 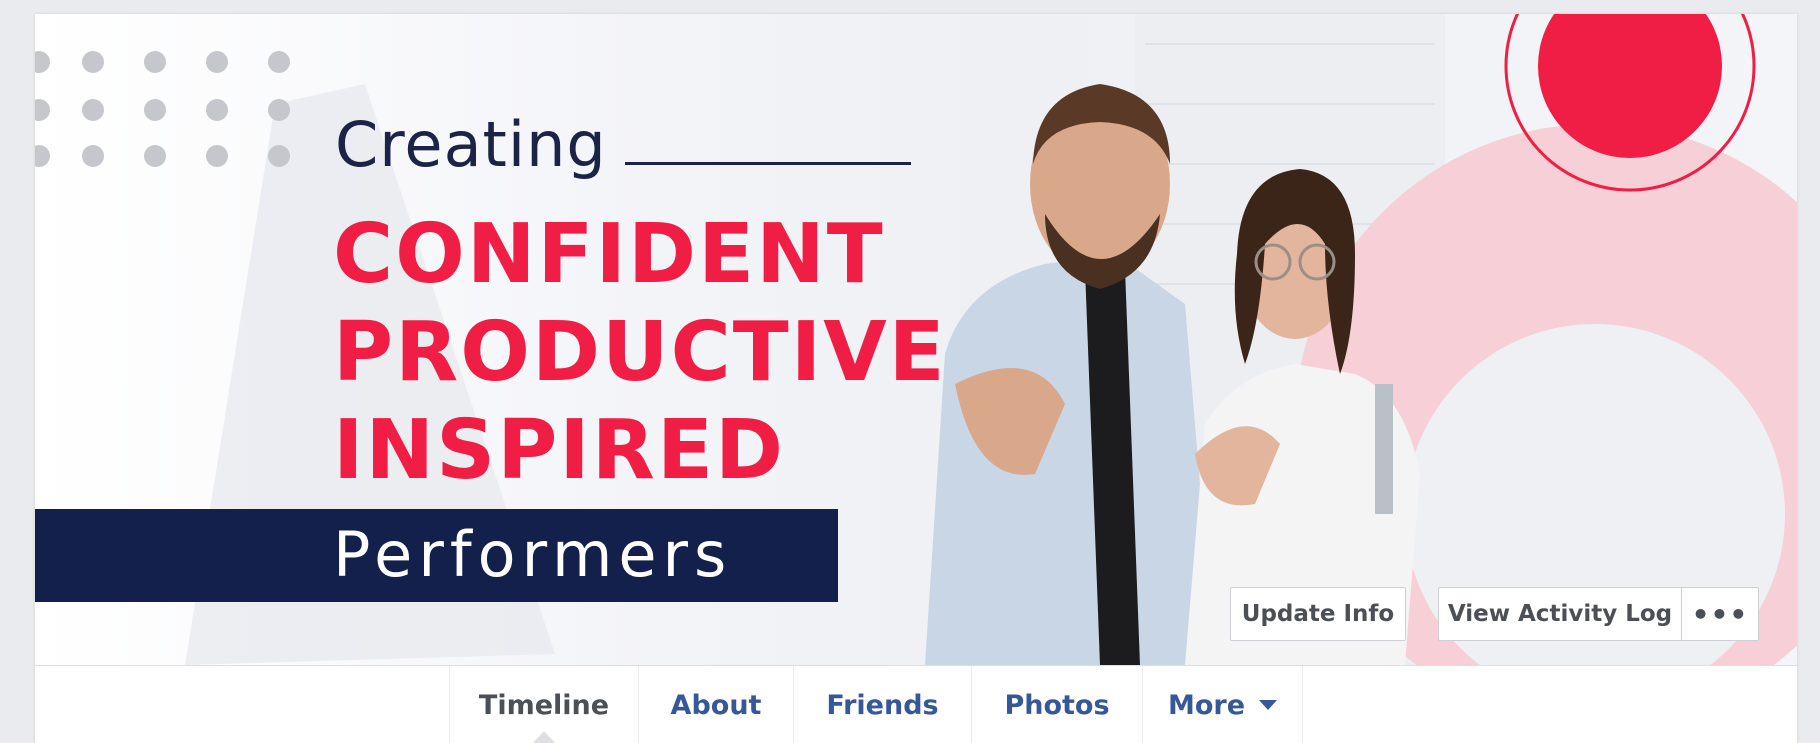 I want to click on cover-text-creating: Creating, so click(x=471, y=144).